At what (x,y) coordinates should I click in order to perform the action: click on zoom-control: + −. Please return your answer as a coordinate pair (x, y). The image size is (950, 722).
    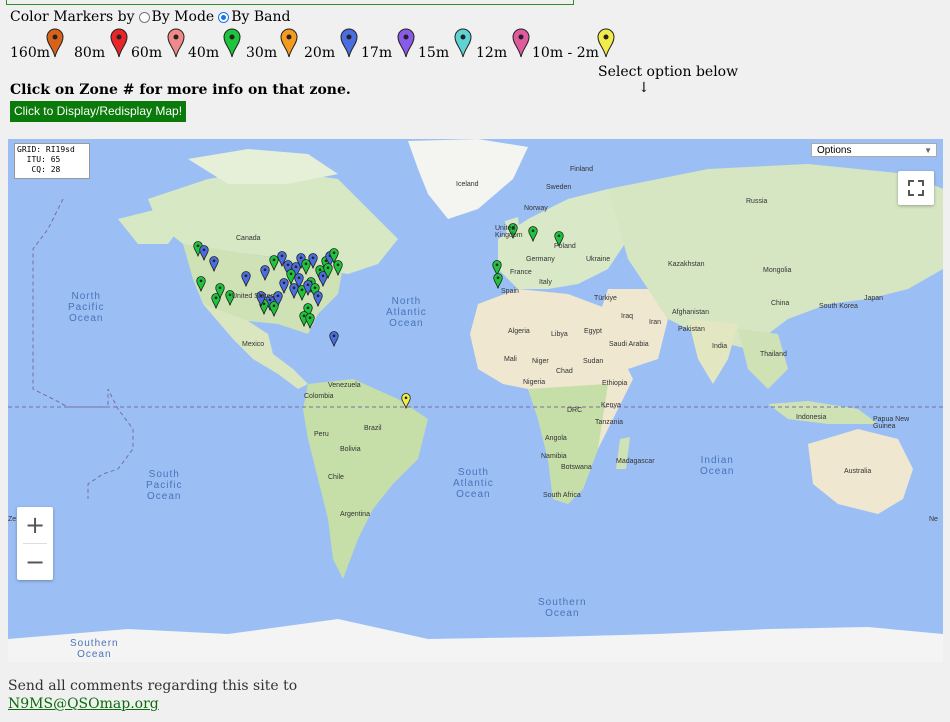
    Looking at the image, I should click on (35, 543).